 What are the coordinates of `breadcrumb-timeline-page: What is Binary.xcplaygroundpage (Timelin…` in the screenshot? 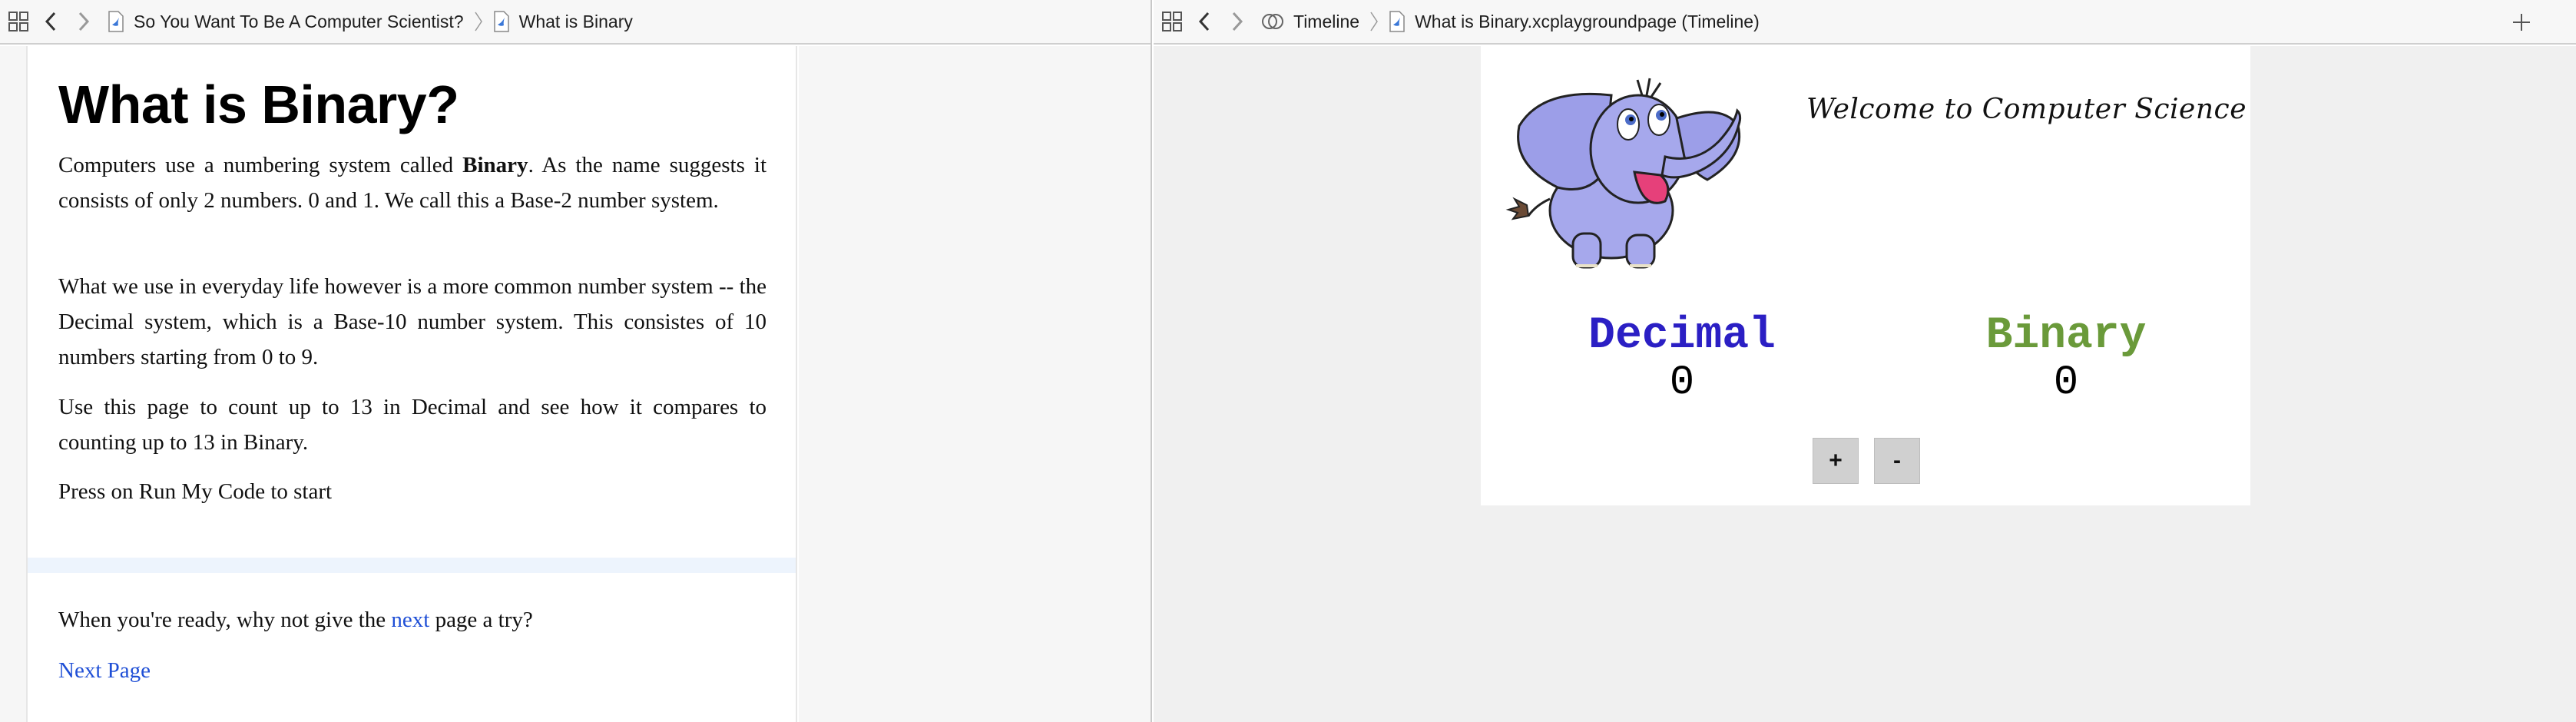 It's located at (1588, 22).